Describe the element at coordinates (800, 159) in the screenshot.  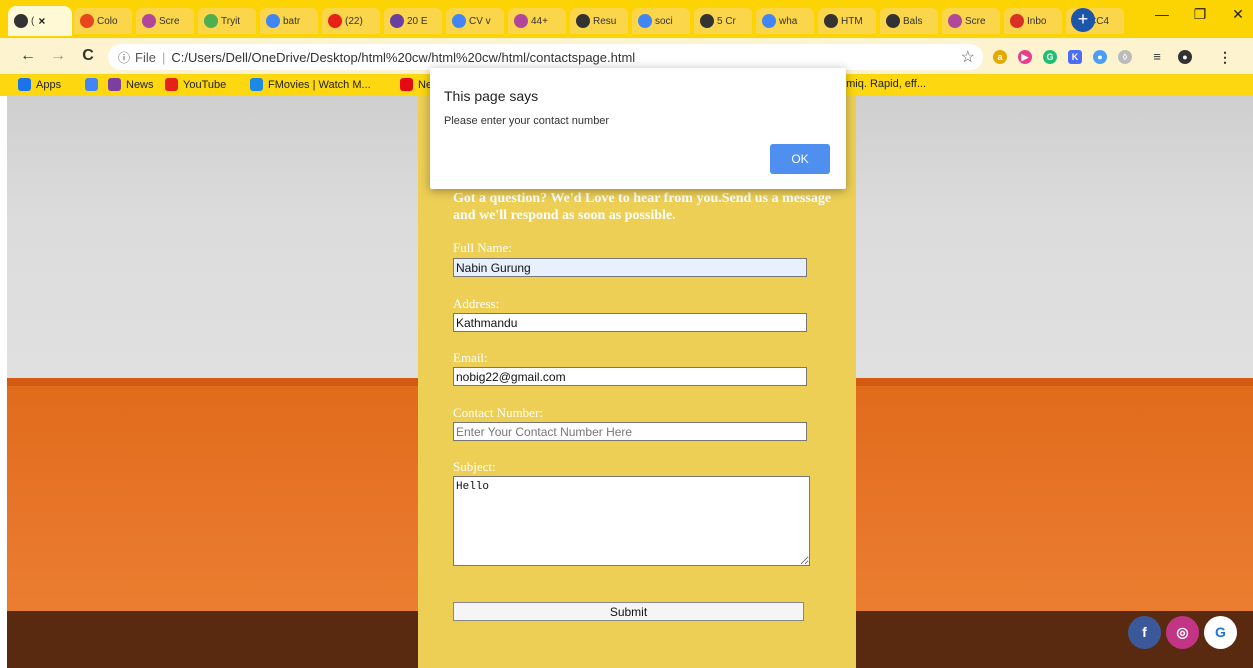
I see `dialog-ok-button: OK` at that location.